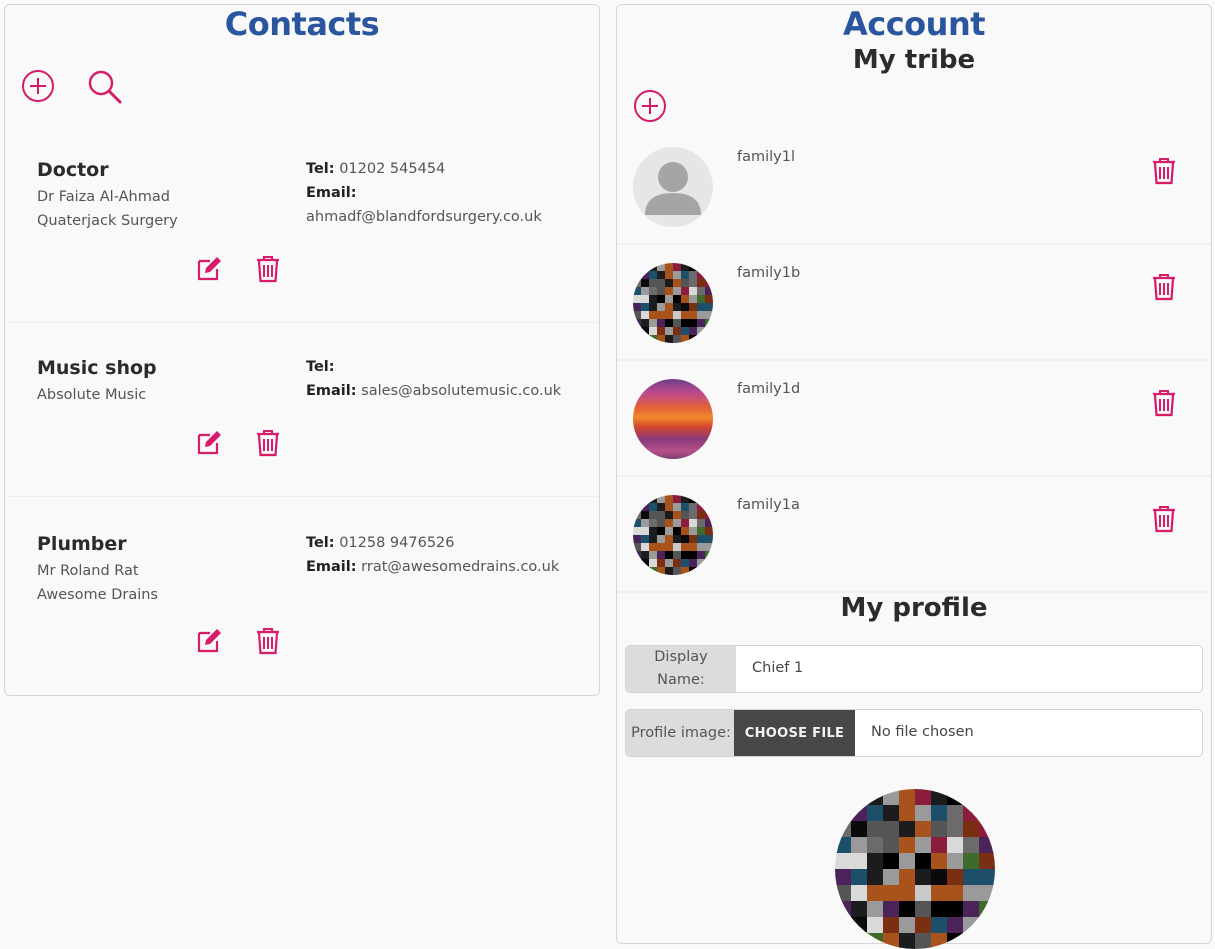 The width and height of the screenshot is (1215, 949). What do you see at coordinates (461, 391) in the screenshot?
I see `contact-email: sales@absolutemusic.co.uk` at bounding box center [461, 391].